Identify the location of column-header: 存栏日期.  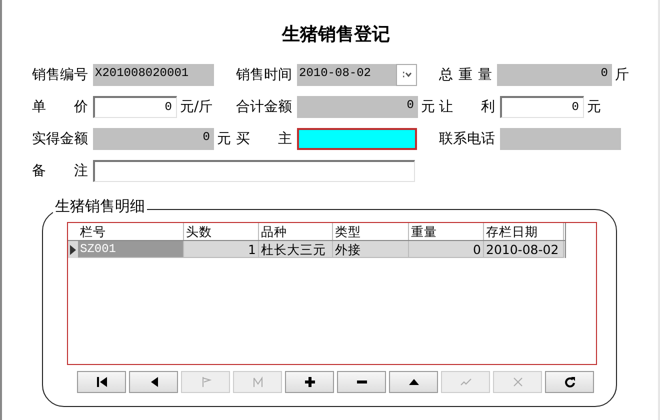
(524, 231).